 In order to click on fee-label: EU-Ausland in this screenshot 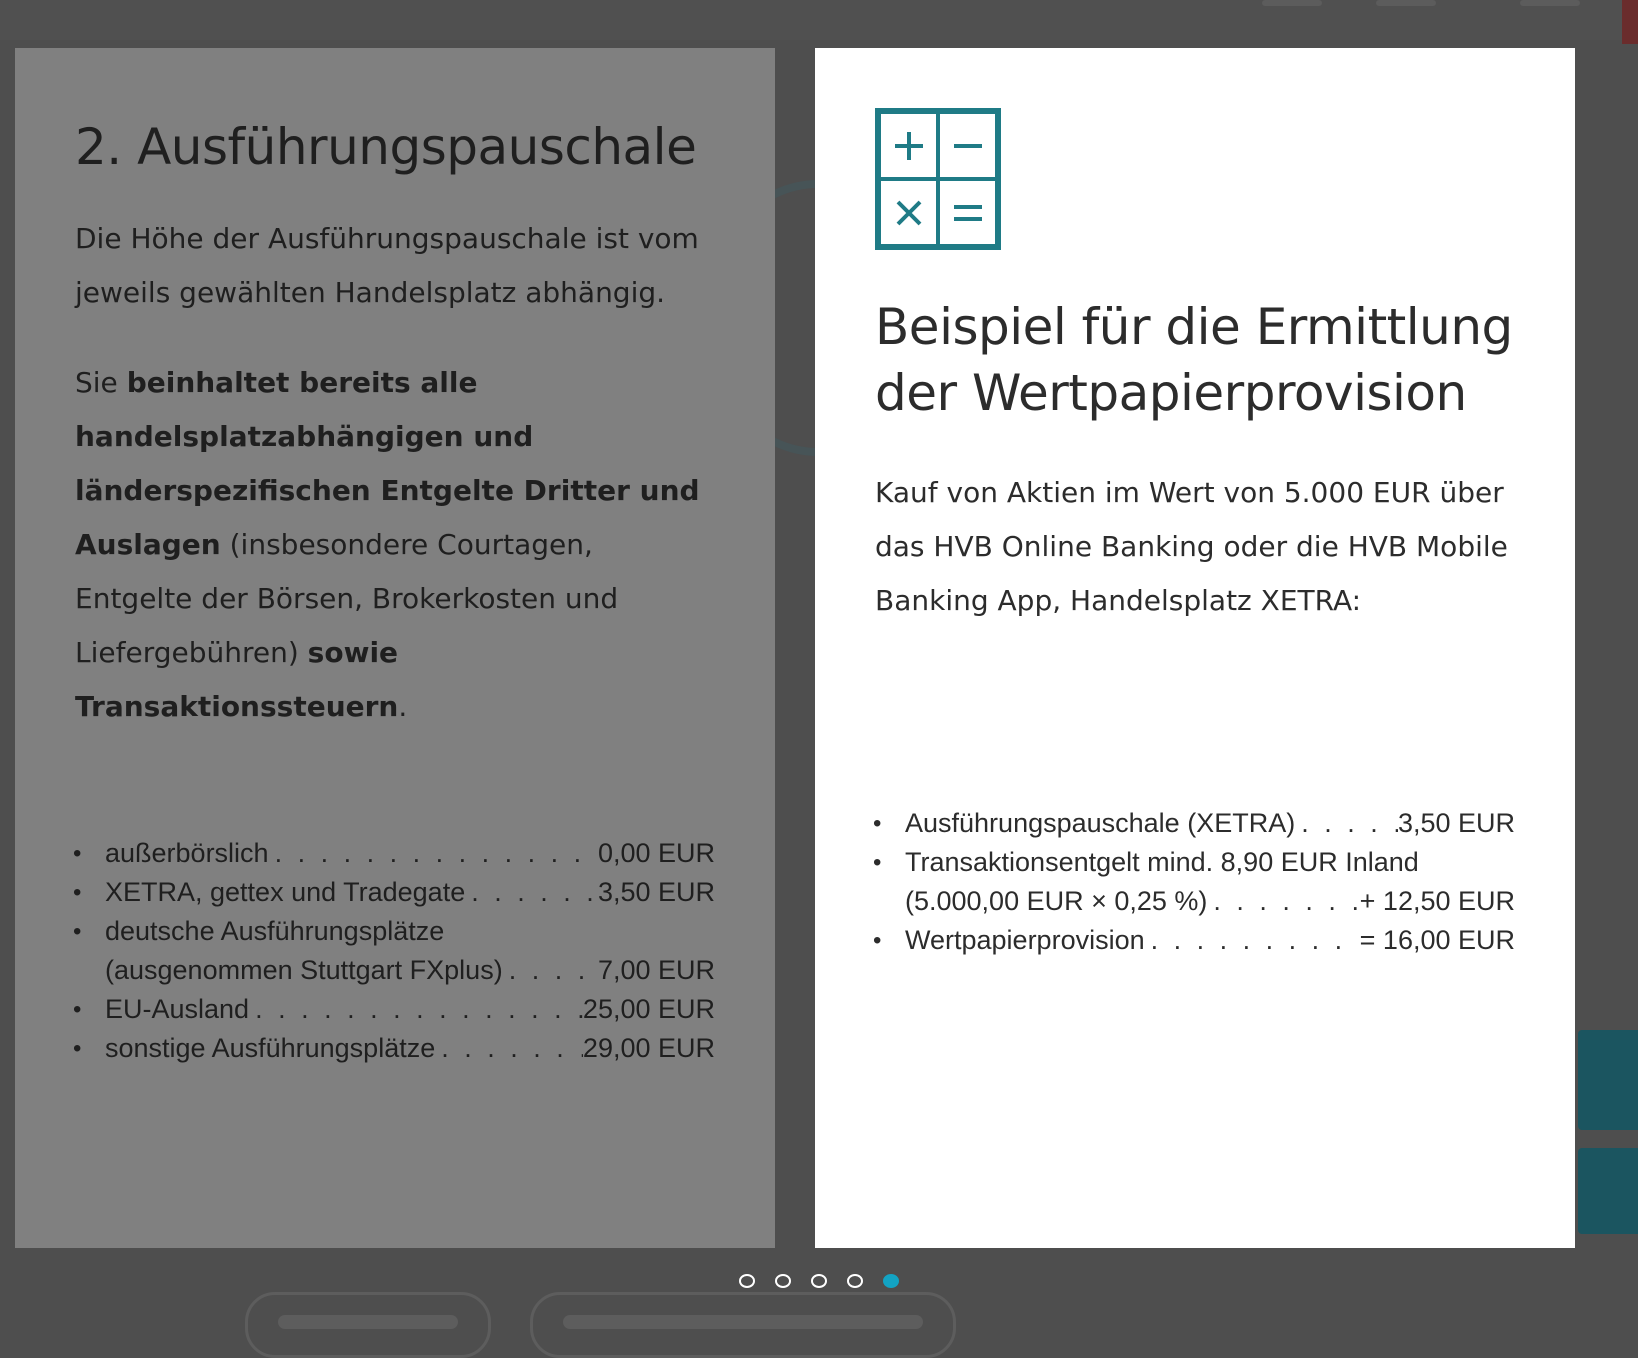, I will do `click(177, 1009)`.